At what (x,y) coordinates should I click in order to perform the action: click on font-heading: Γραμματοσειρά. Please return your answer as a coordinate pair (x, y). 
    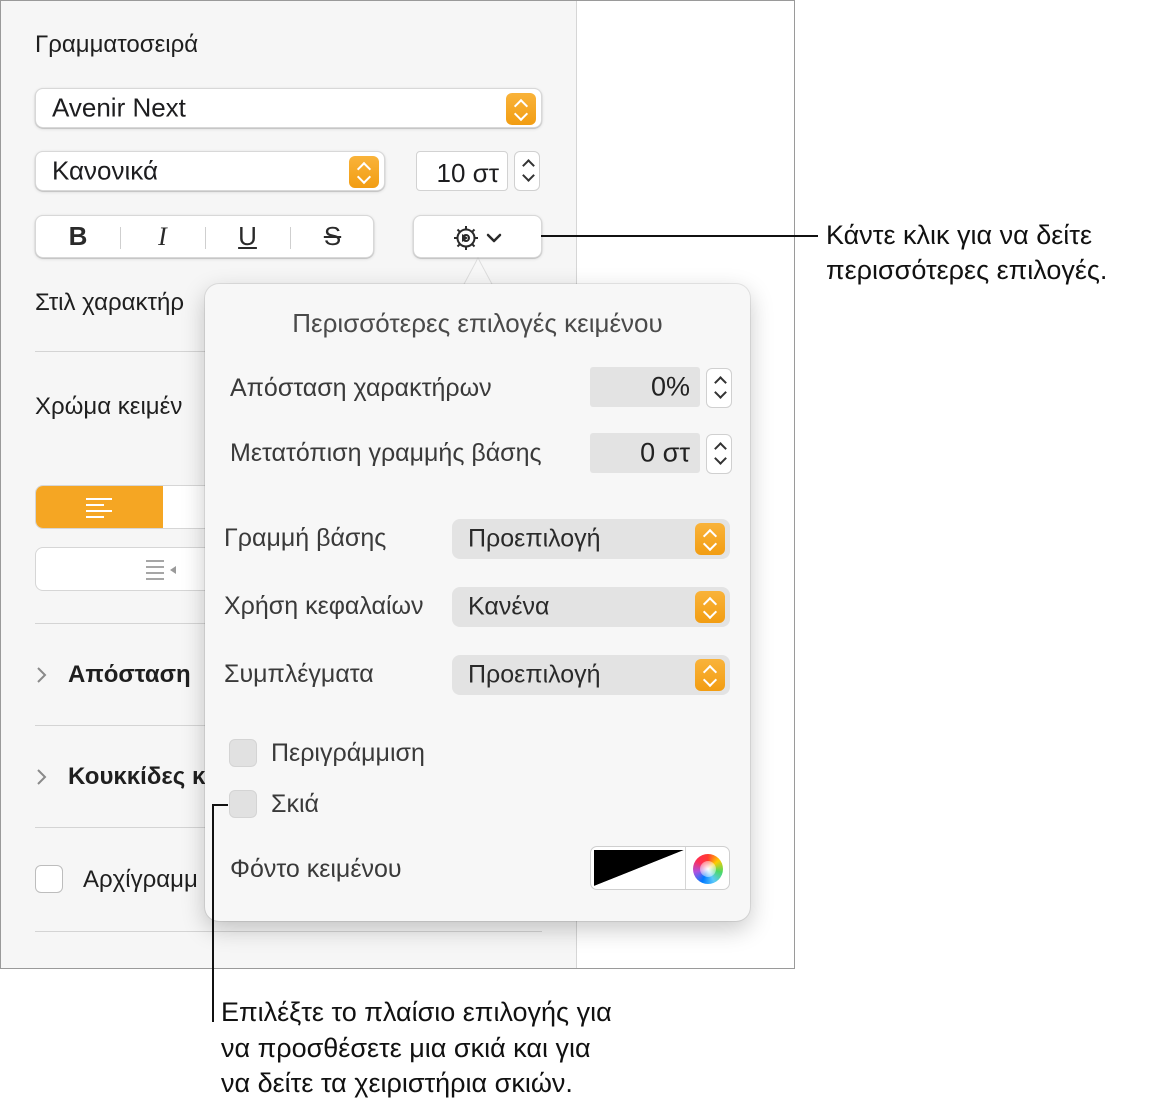
    Looking at the image, I should click on (117, 44).